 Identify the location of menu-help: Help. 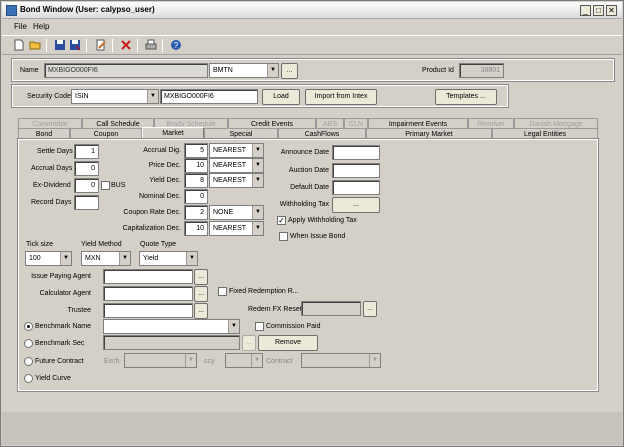
(41, 26).